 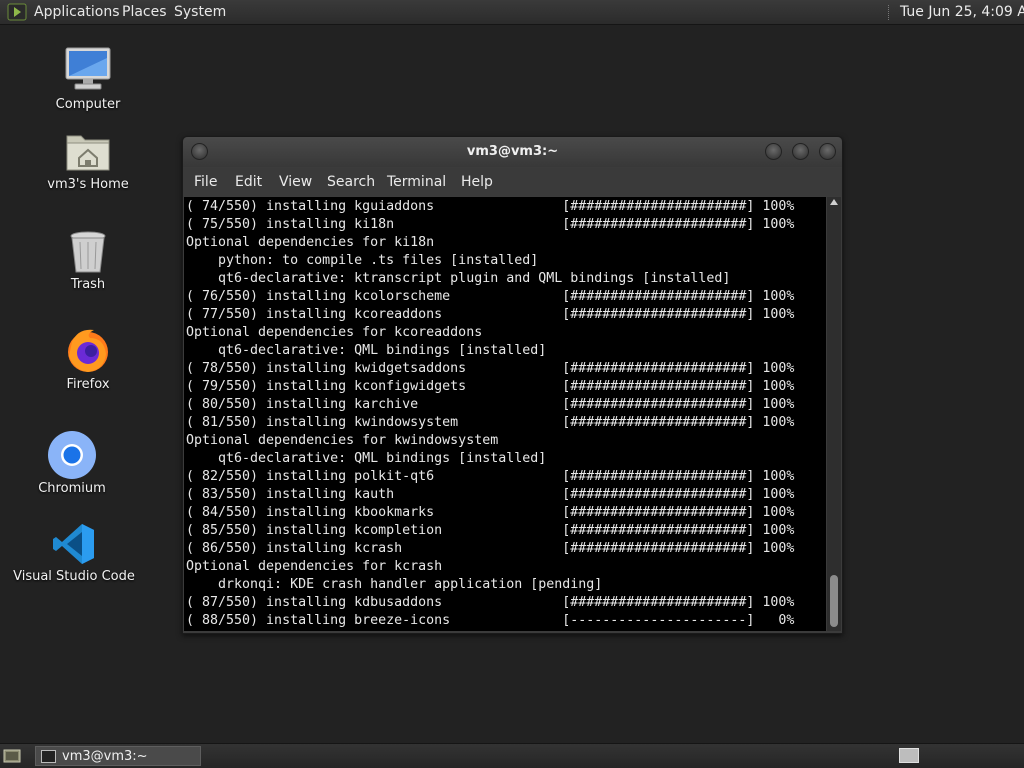 What do you see at coordinates (88, 153) in the screenshot?
I see `home-folder-icon` at bounding box center [88, 153].